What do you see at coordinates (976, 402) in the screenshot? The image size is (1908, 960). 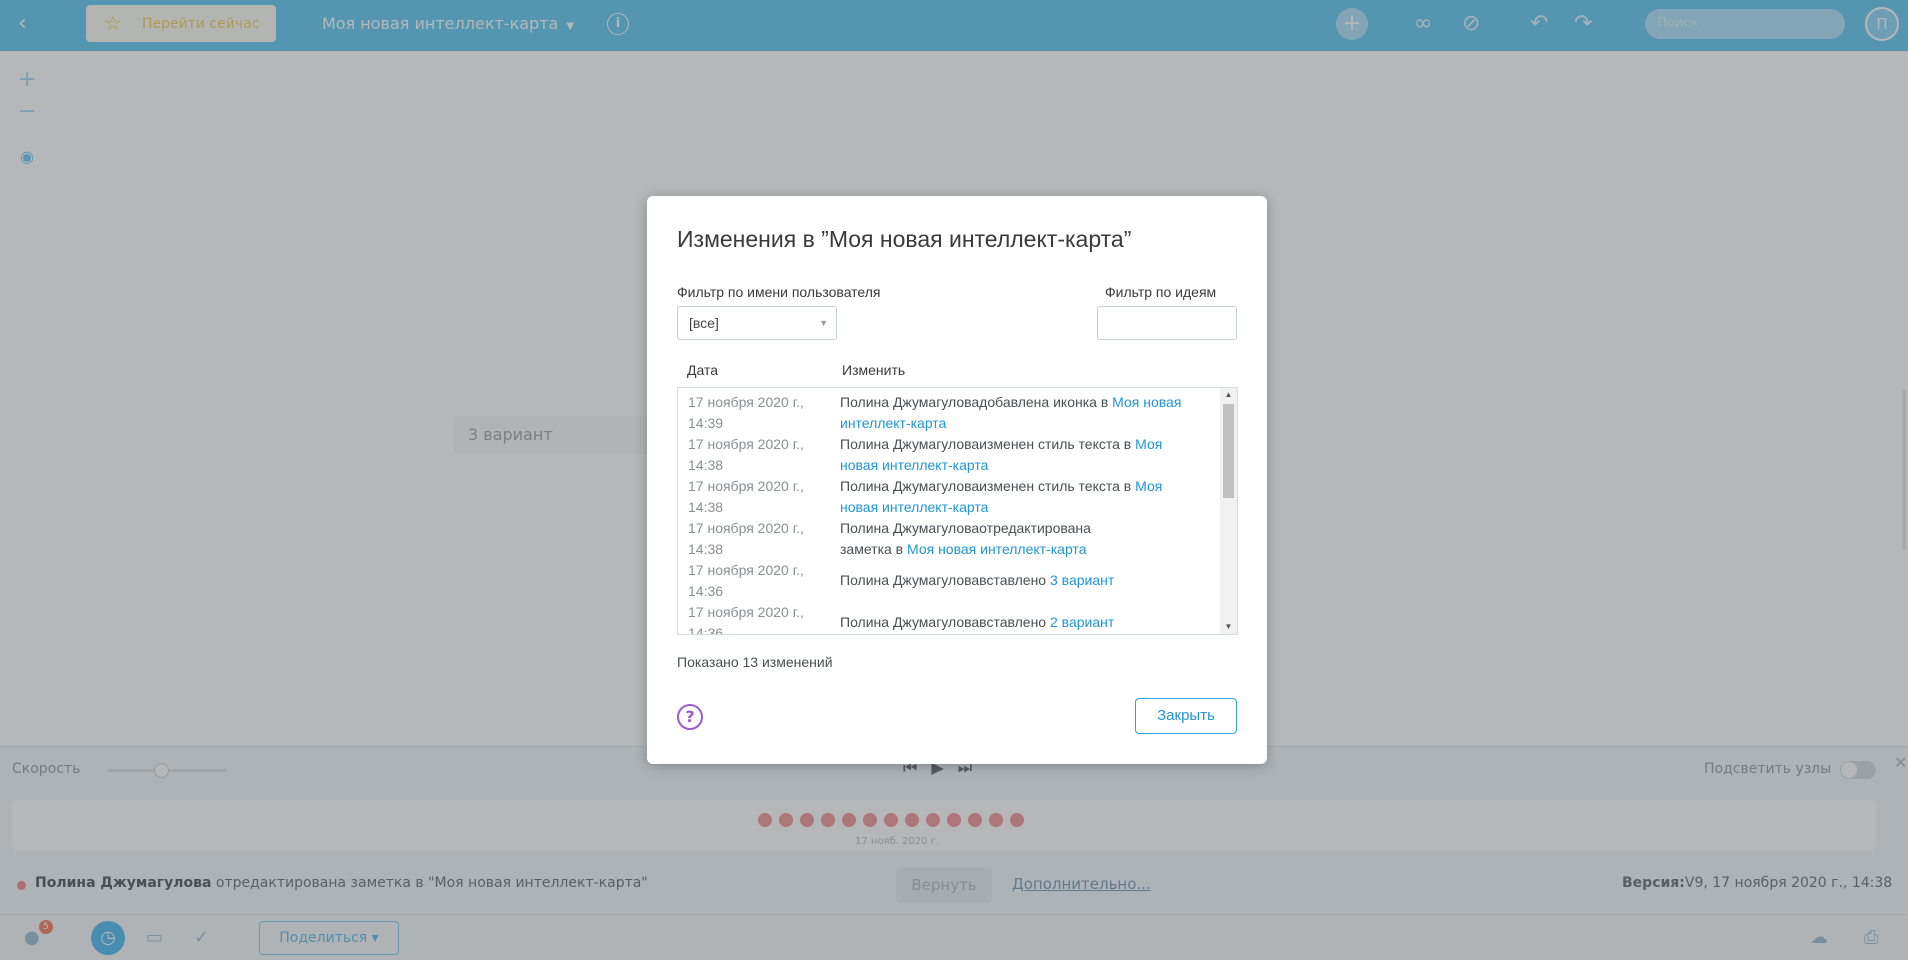 I see `row-change-text: Полина Джумагуловадобавлена иконка в` at bounding box center [976, 402].